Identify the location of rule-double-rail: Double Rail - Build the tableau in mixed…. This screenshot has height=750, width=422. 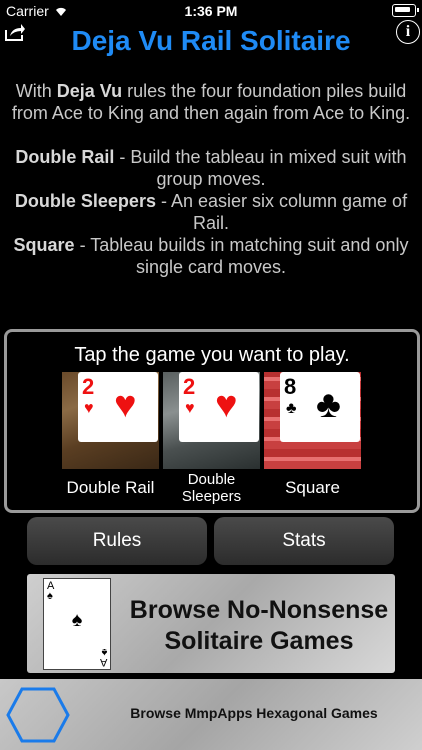
(211, 168).